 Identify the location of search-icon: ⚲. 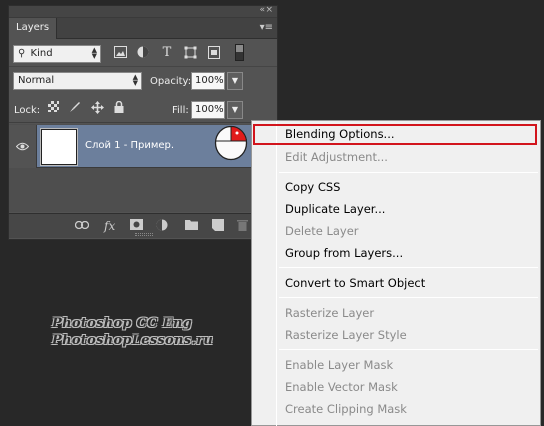
(22, 53).